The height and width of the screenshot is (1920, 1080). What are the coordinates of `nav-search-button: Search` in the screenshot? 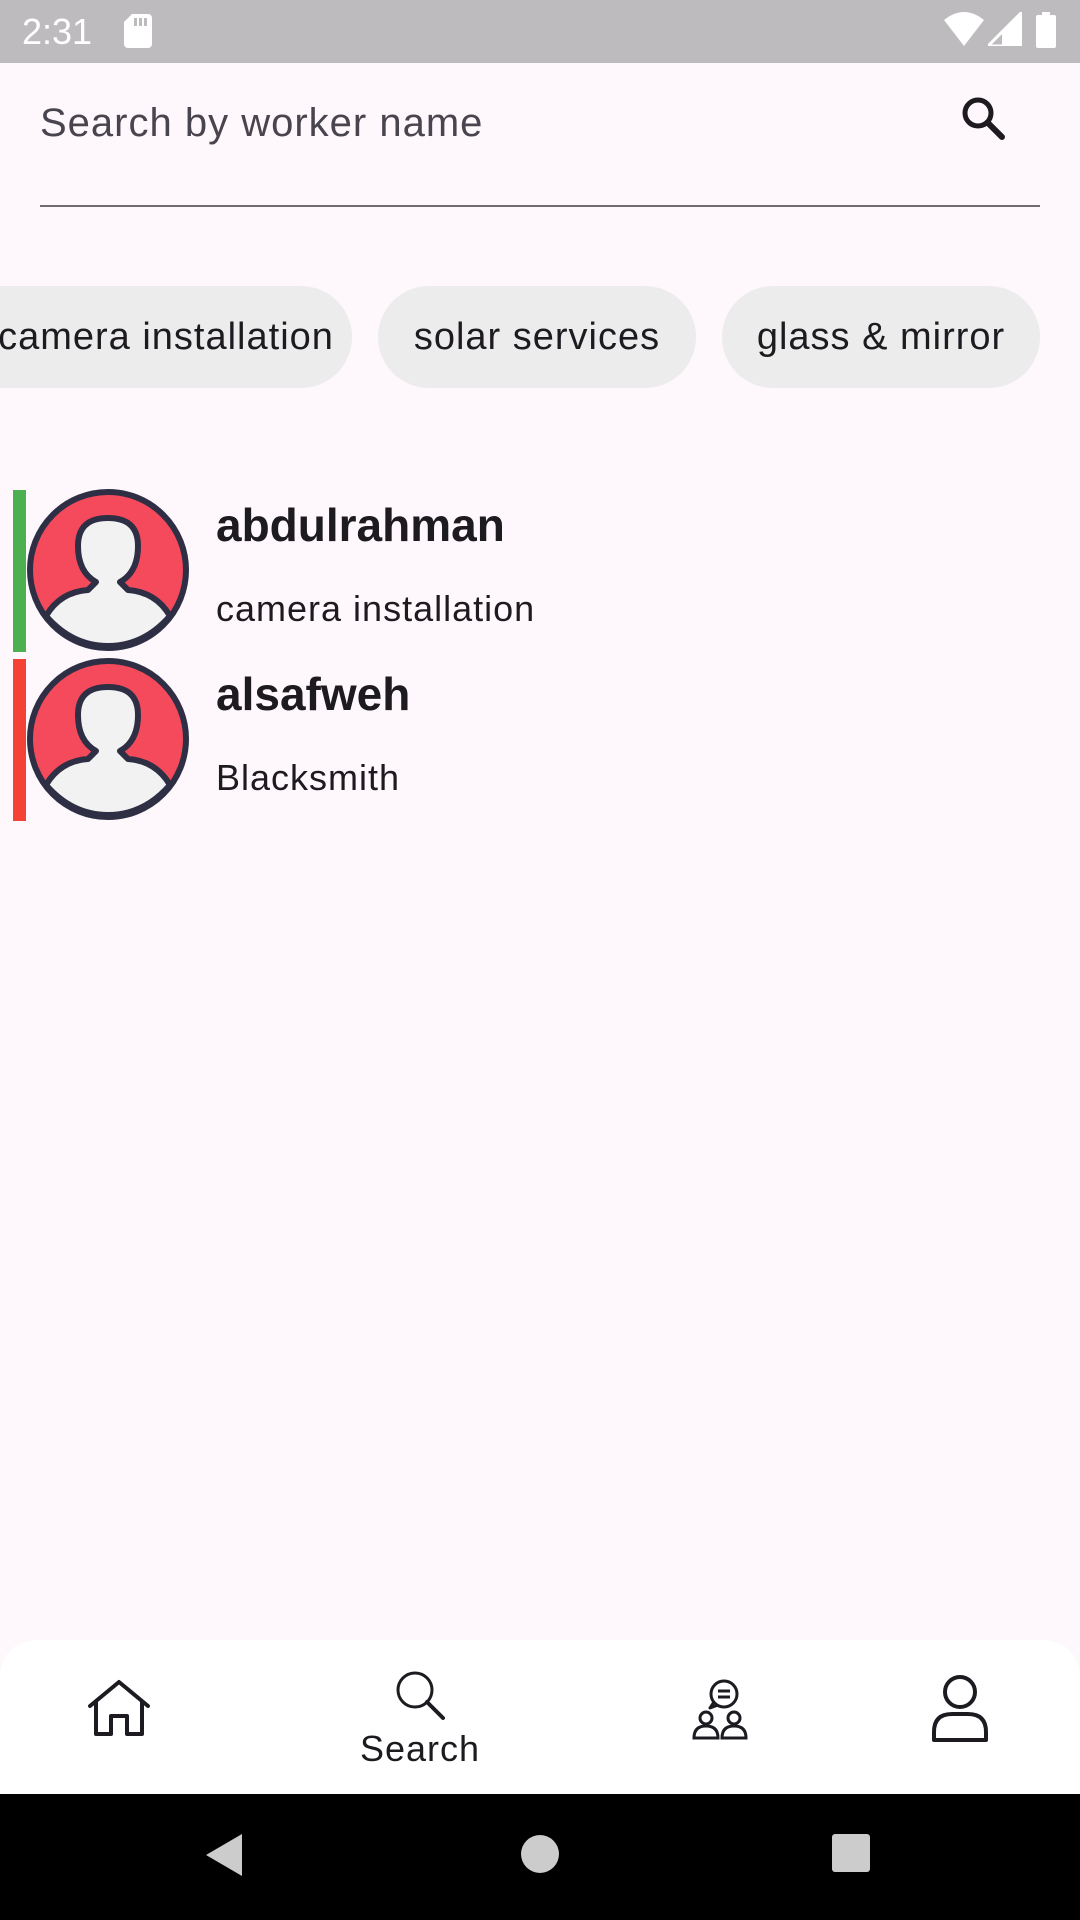 It's located at (420, 1717).